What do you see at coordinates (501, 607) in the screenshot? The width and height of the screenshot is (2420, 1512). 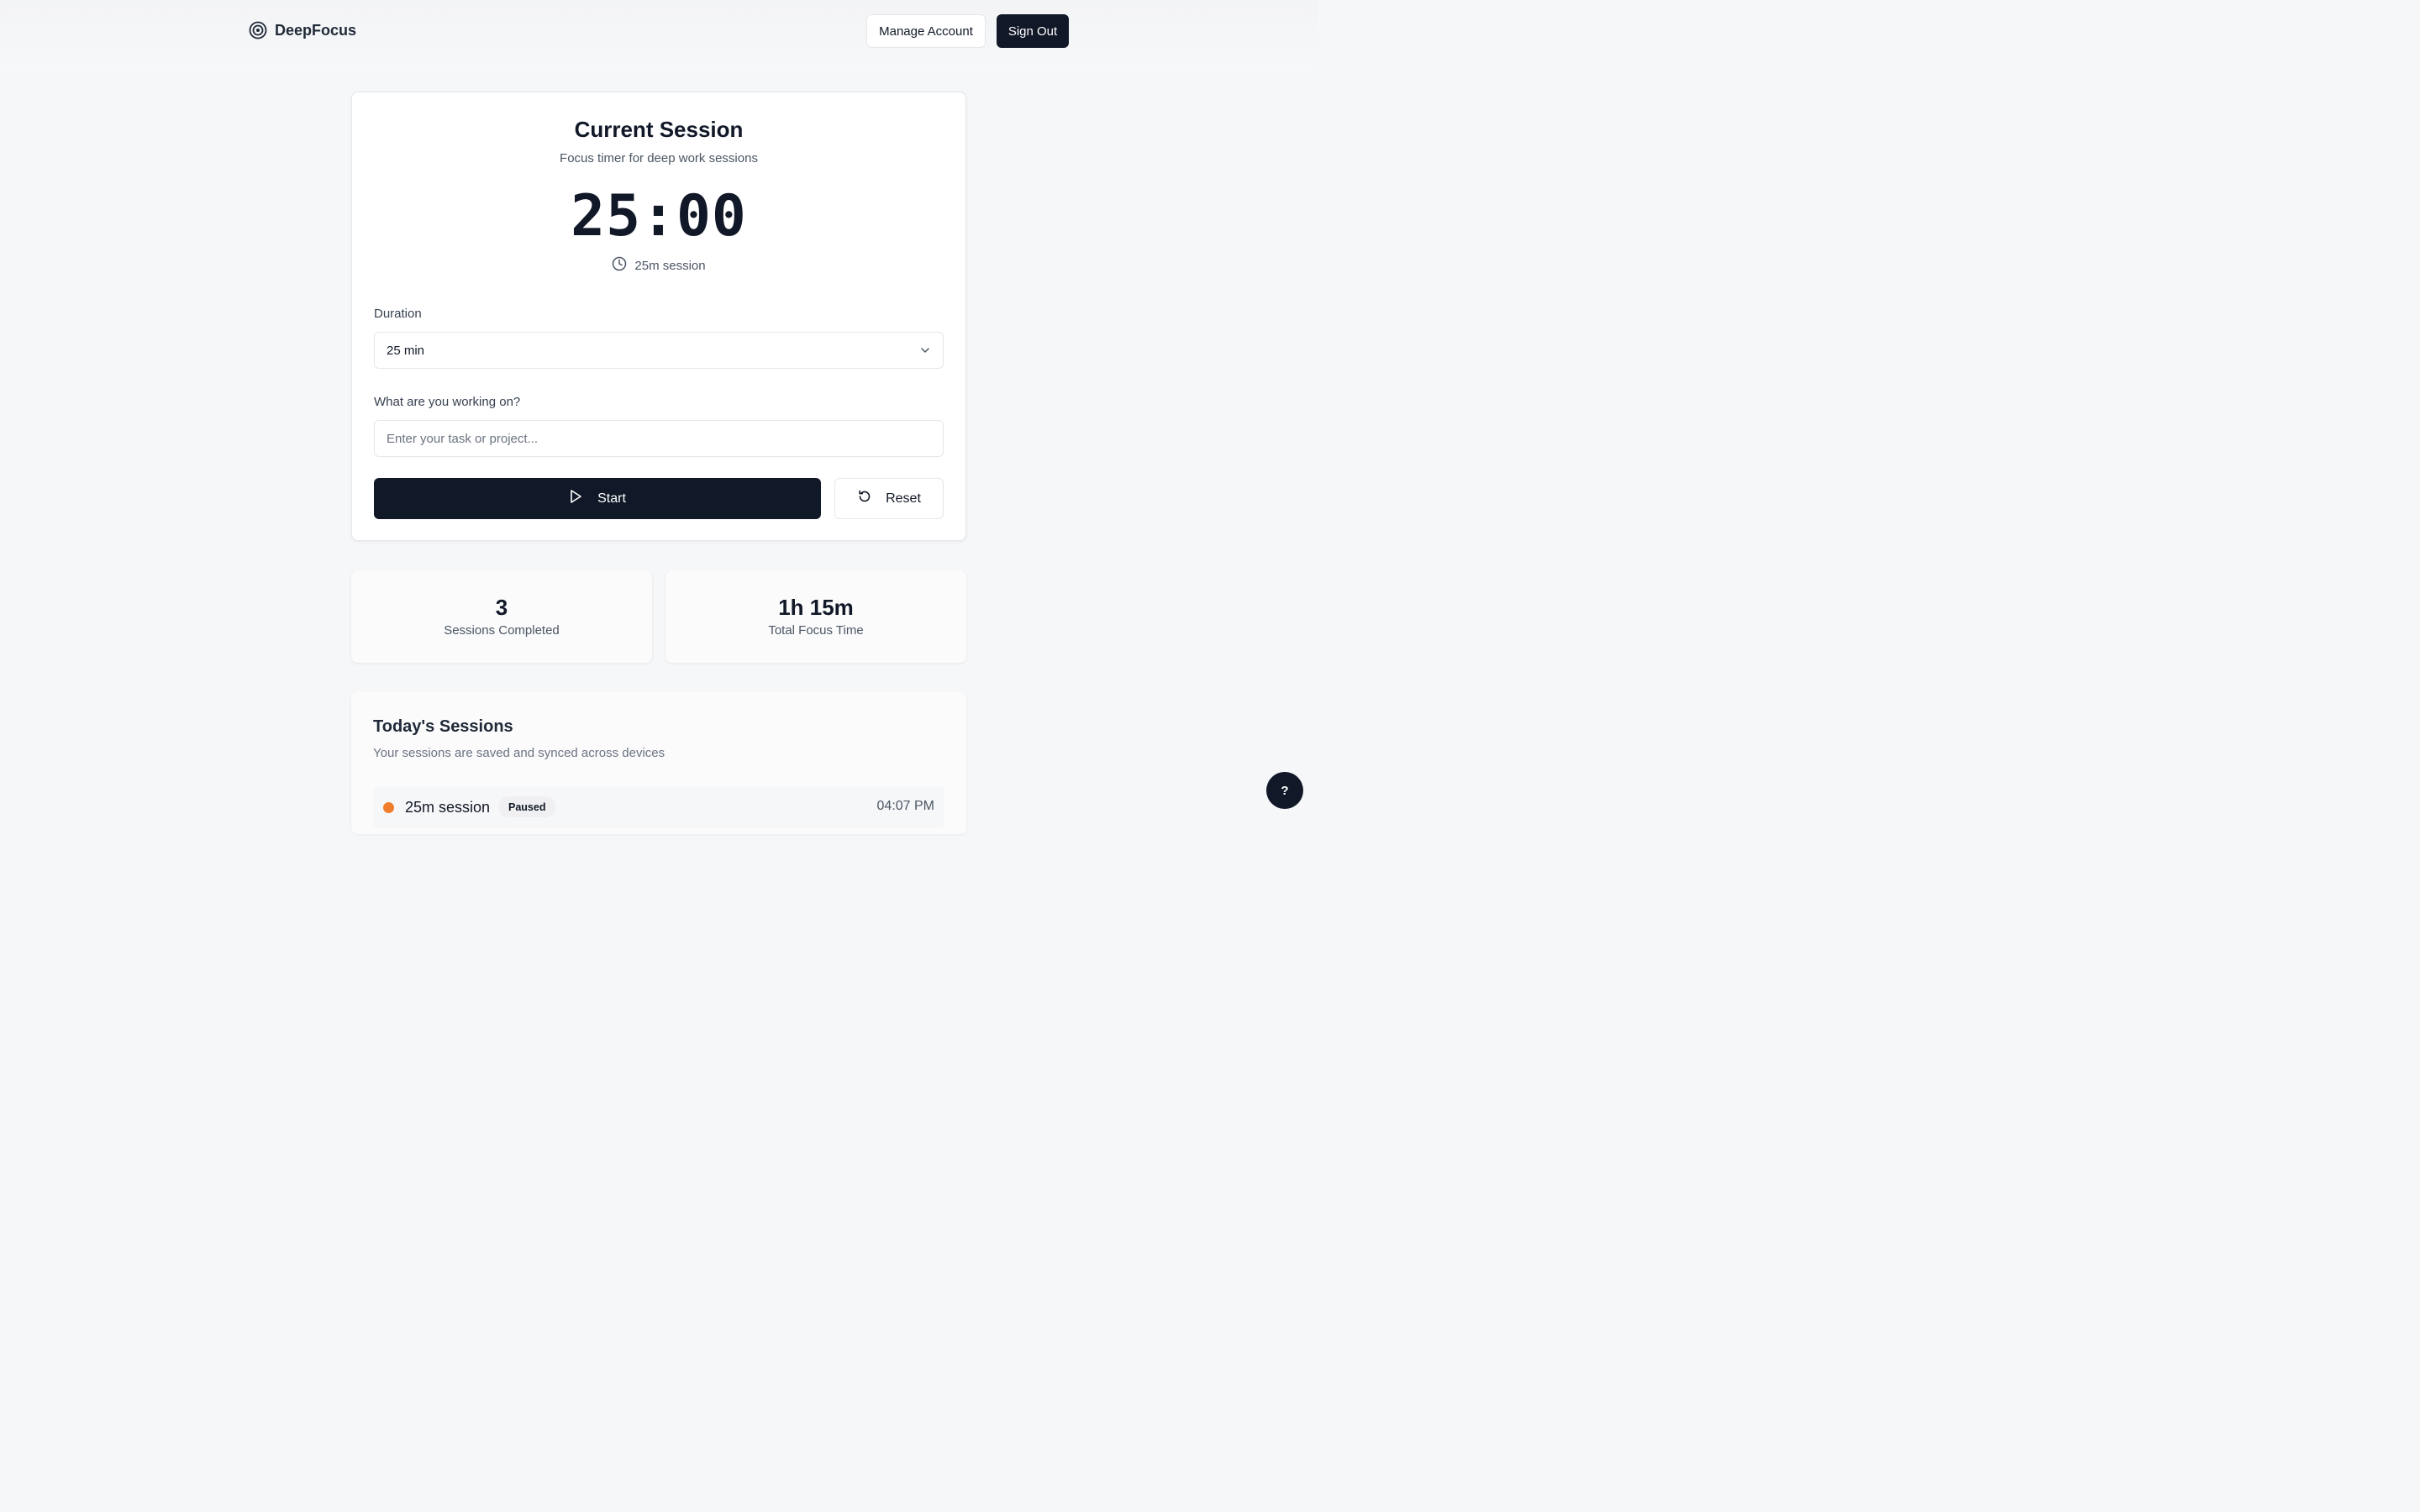 I see `stat-value: 3` at bounding box center [501, 607].